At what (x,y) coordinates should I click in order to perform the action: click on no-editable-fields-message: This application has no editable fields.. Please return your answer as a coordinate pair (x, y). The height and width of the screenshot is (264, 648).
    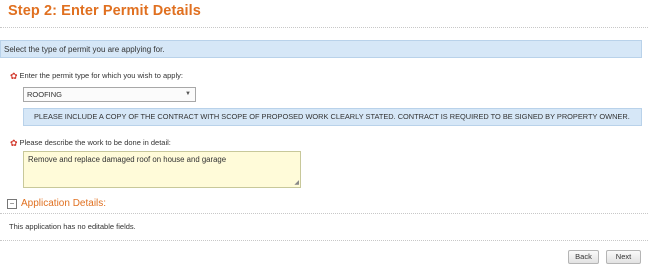
    Looking at the image, I should click on (72, 226).